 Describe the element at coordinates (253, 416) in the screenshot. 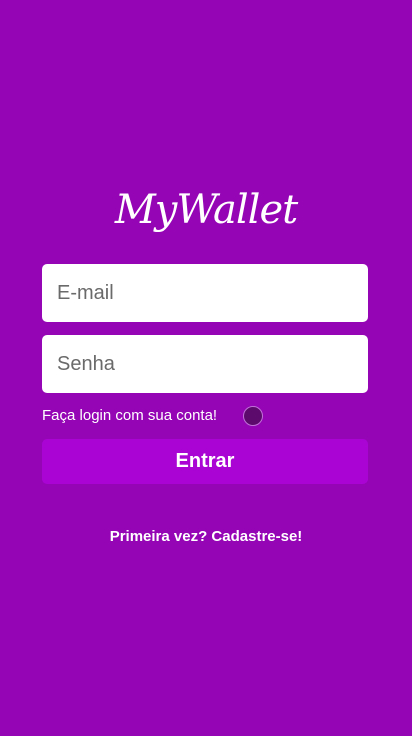

I see `radio-toggle-icon` at that location.